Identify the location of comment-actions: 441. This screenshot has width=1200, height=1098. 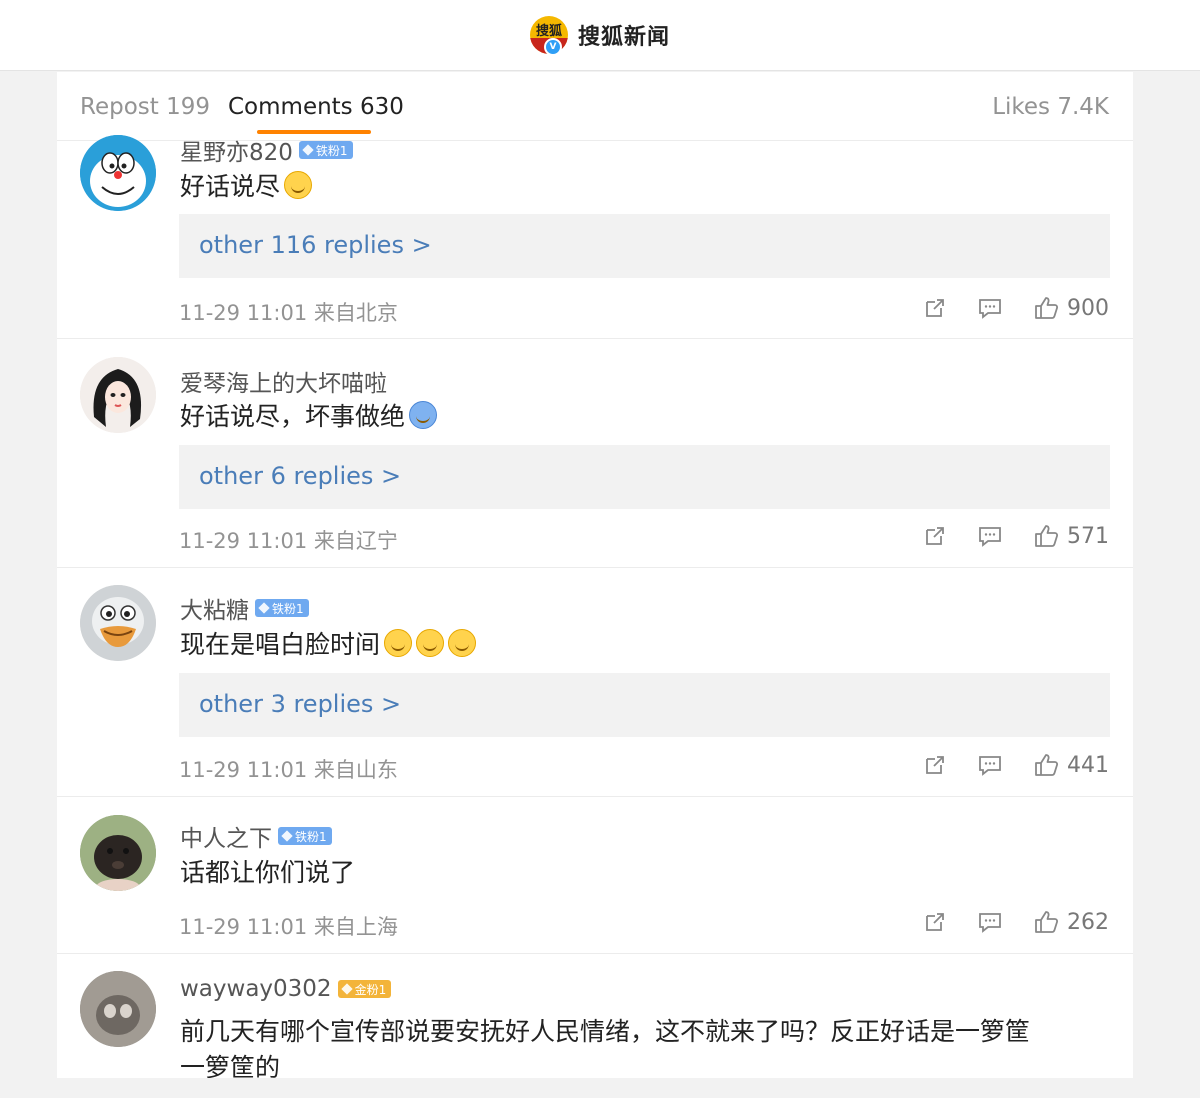
(1001, 765).